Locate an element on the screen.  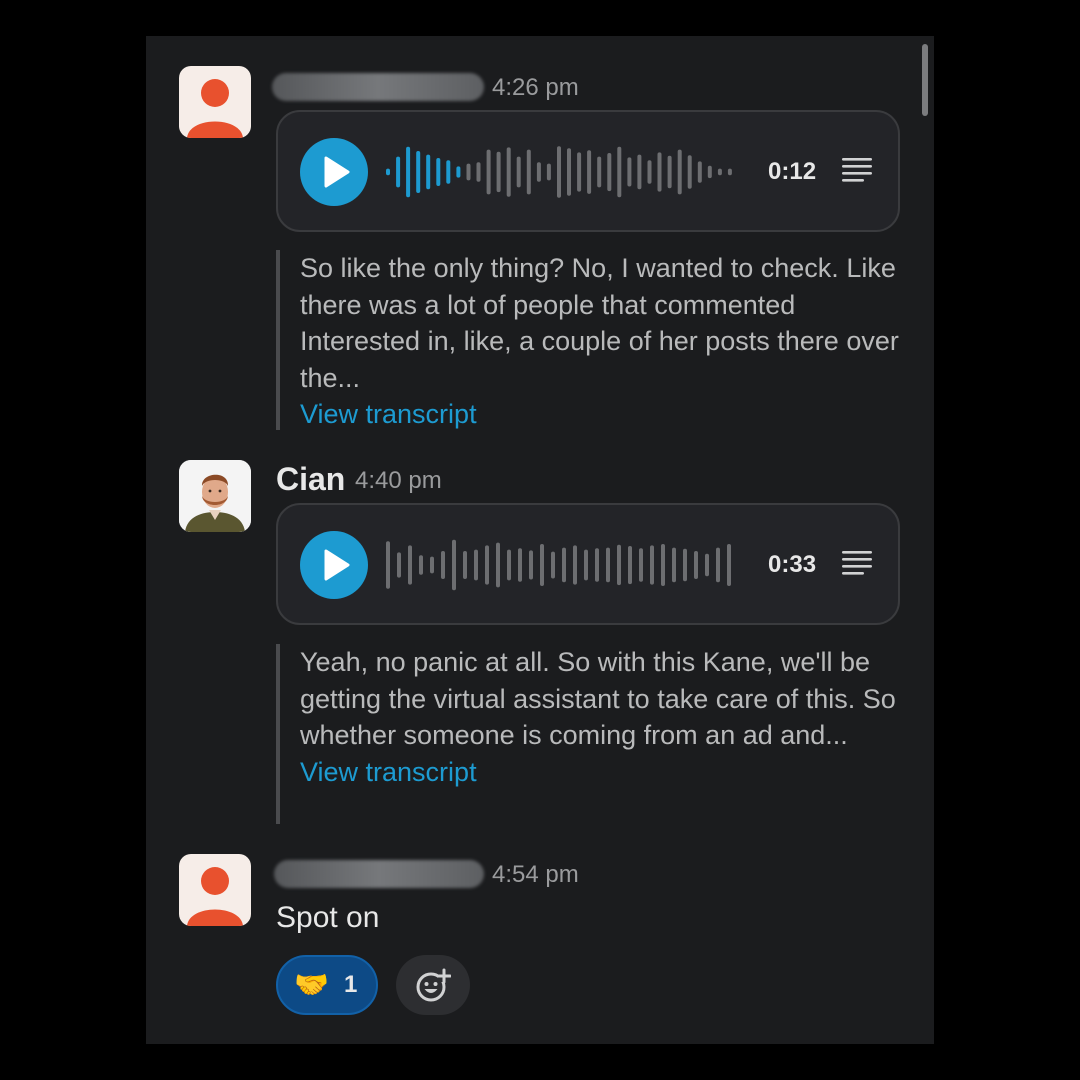
scrollbar is located at coordinates (925, 80).